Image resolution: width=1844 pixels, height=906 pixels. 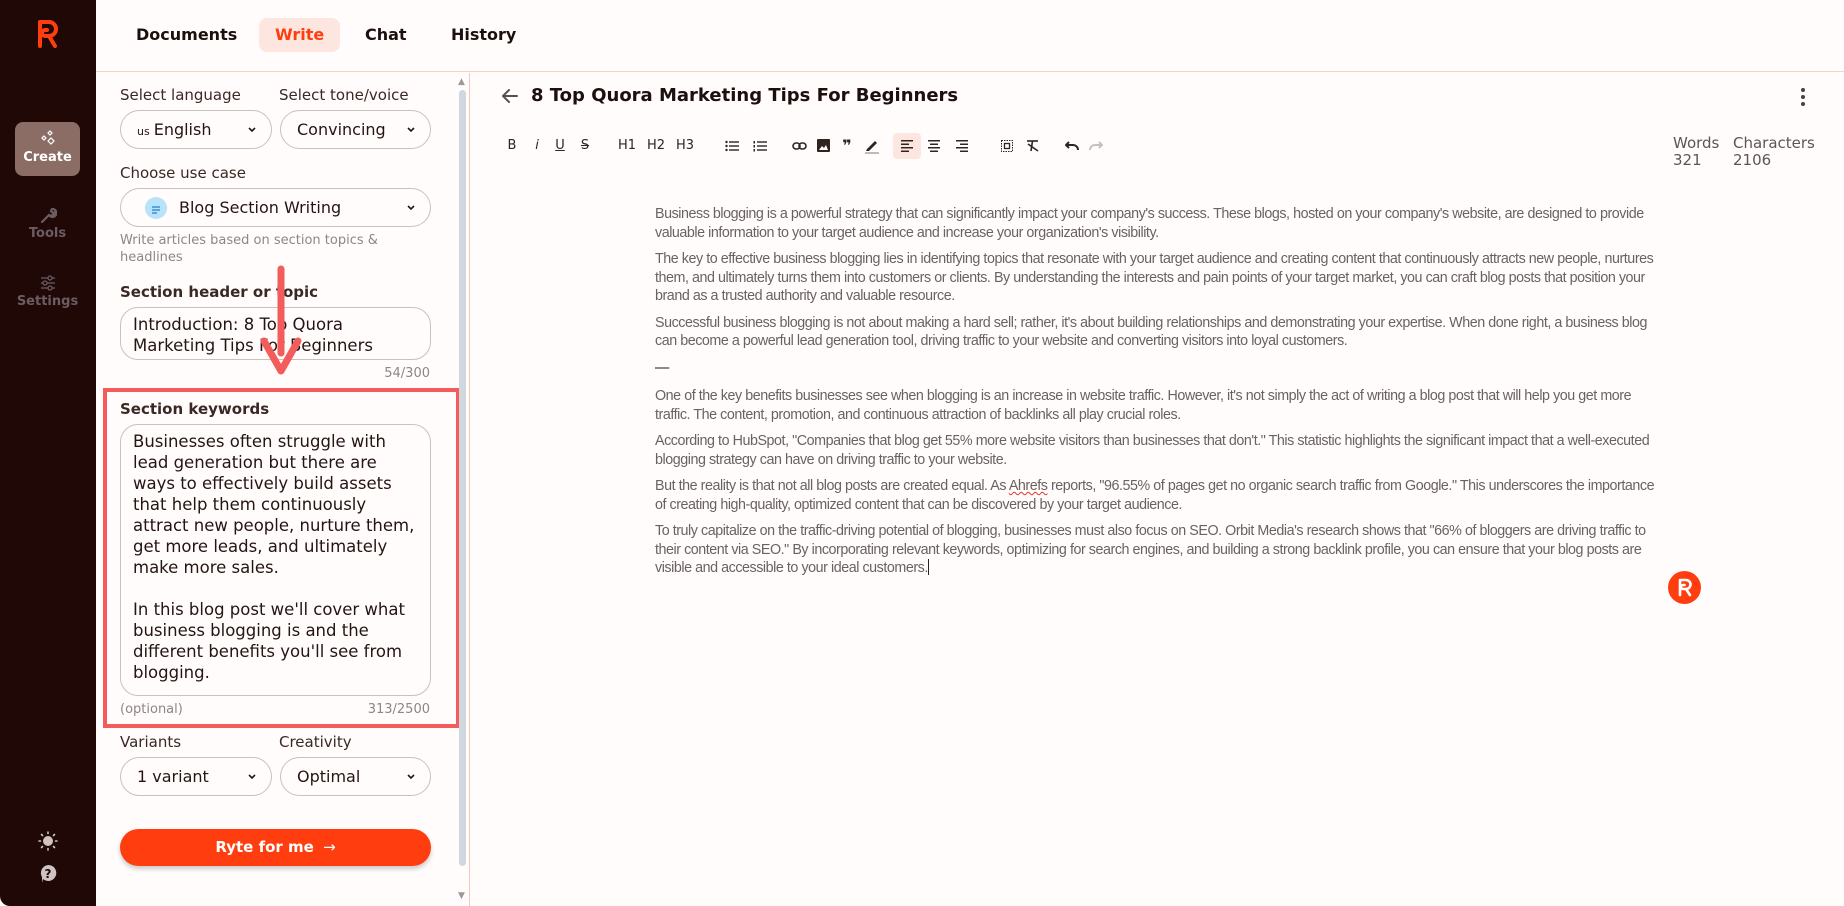 I want to click on panel-scrollbar, so click(x=462, y=478).